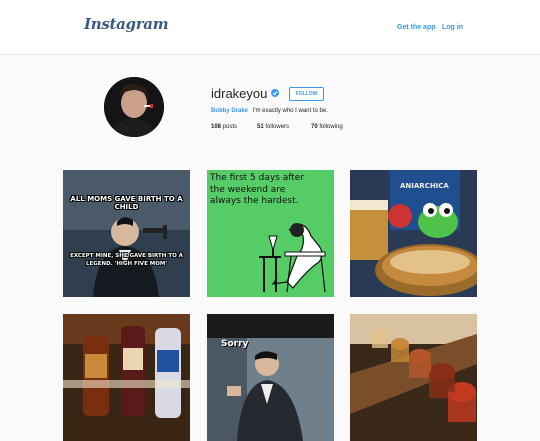  I want to click on instagram-logo: Instagram, so click(126, 24).